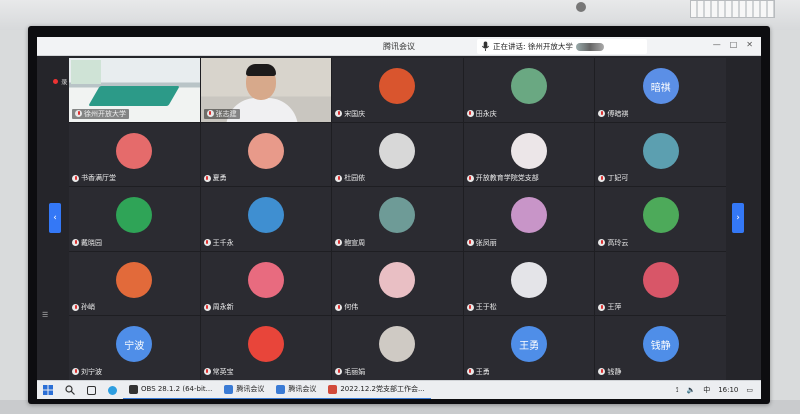  Describe the element at coordinates (250, 389) in the screenshot. I see `taskbar-app-label: 腾讯会议` at that location.